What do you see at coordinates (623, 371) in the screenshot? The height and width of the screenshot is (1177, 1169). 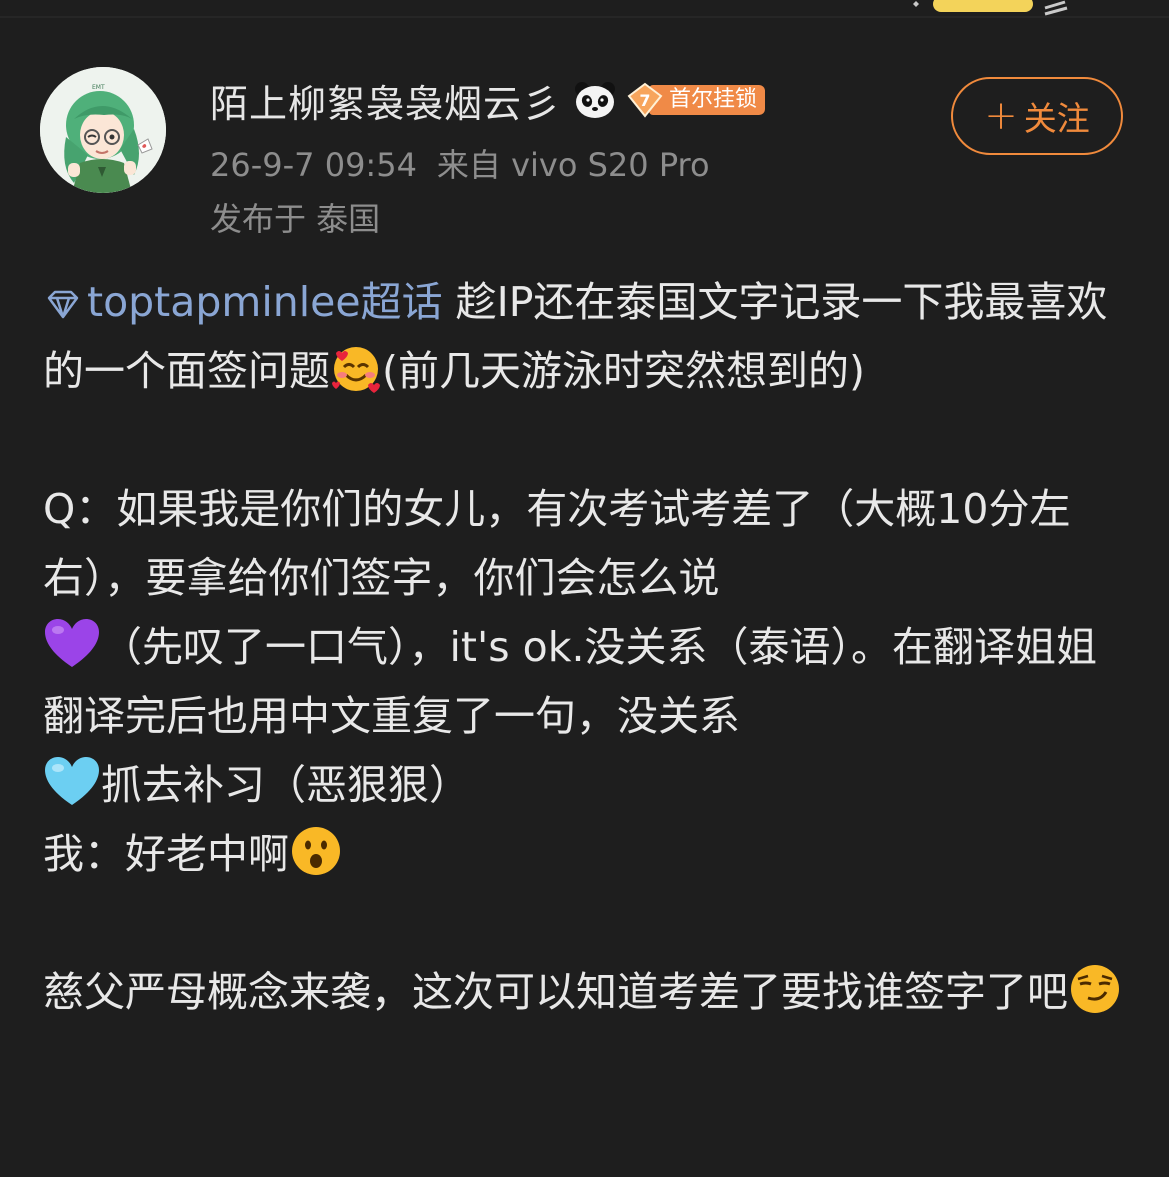 I see `post-text-intro-tail: (前几天游泳时突然想到的)` at bounding box center [623, 371].